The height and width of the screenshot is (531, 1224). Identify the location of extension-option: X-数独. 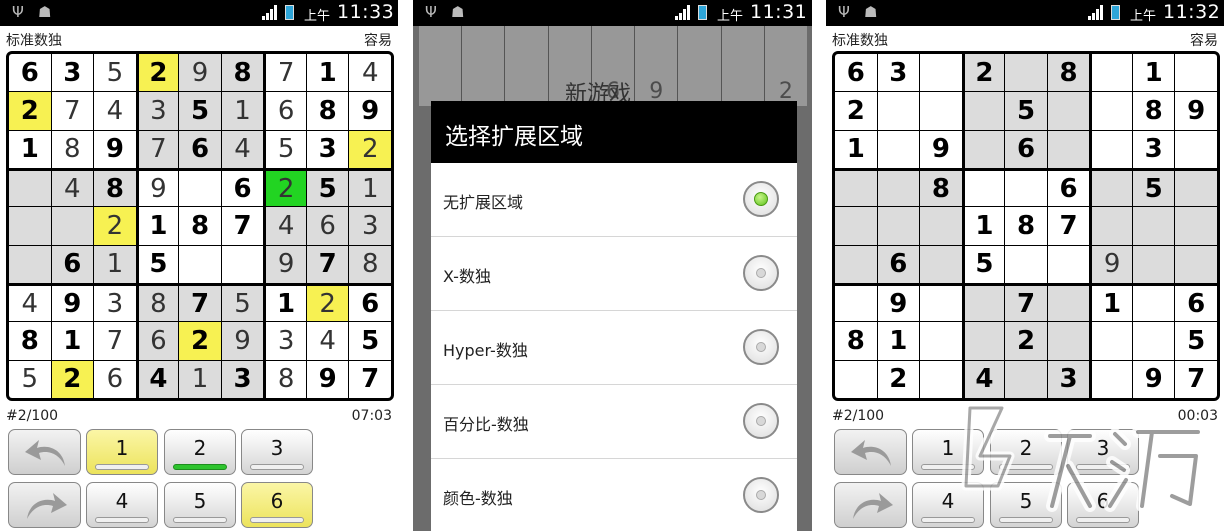
(614, 274).